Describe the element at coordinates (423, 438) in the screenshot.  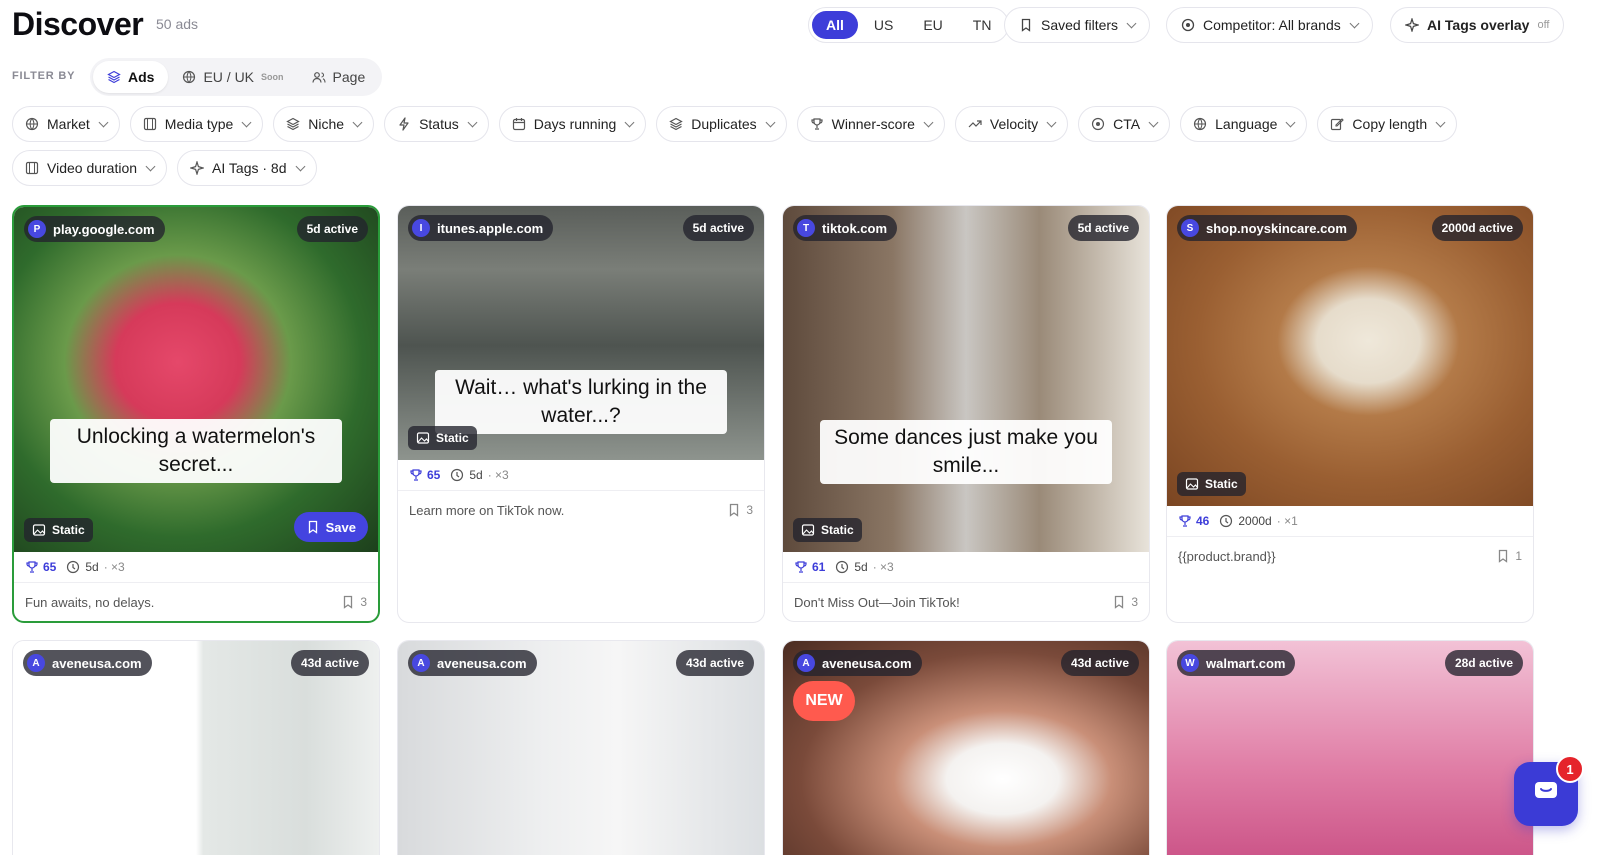
I see `image-icon` at that location.